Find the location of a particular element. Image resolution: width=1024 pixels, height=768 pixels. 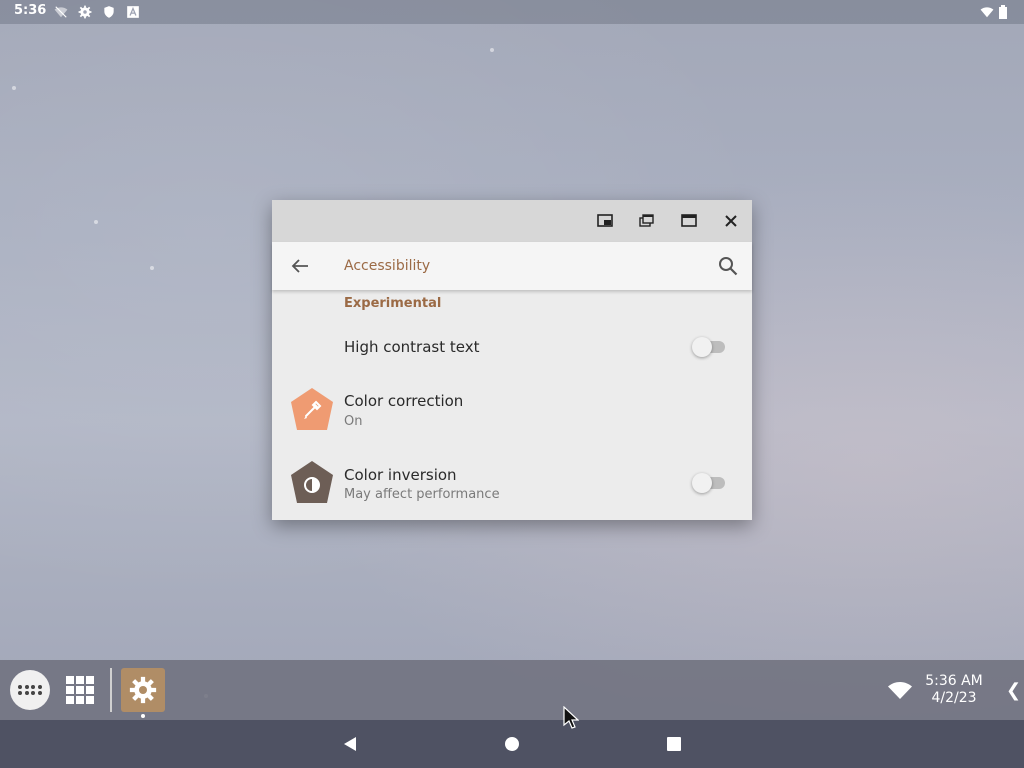

status-bar: 5:36 is located at coordinates (512, 12).